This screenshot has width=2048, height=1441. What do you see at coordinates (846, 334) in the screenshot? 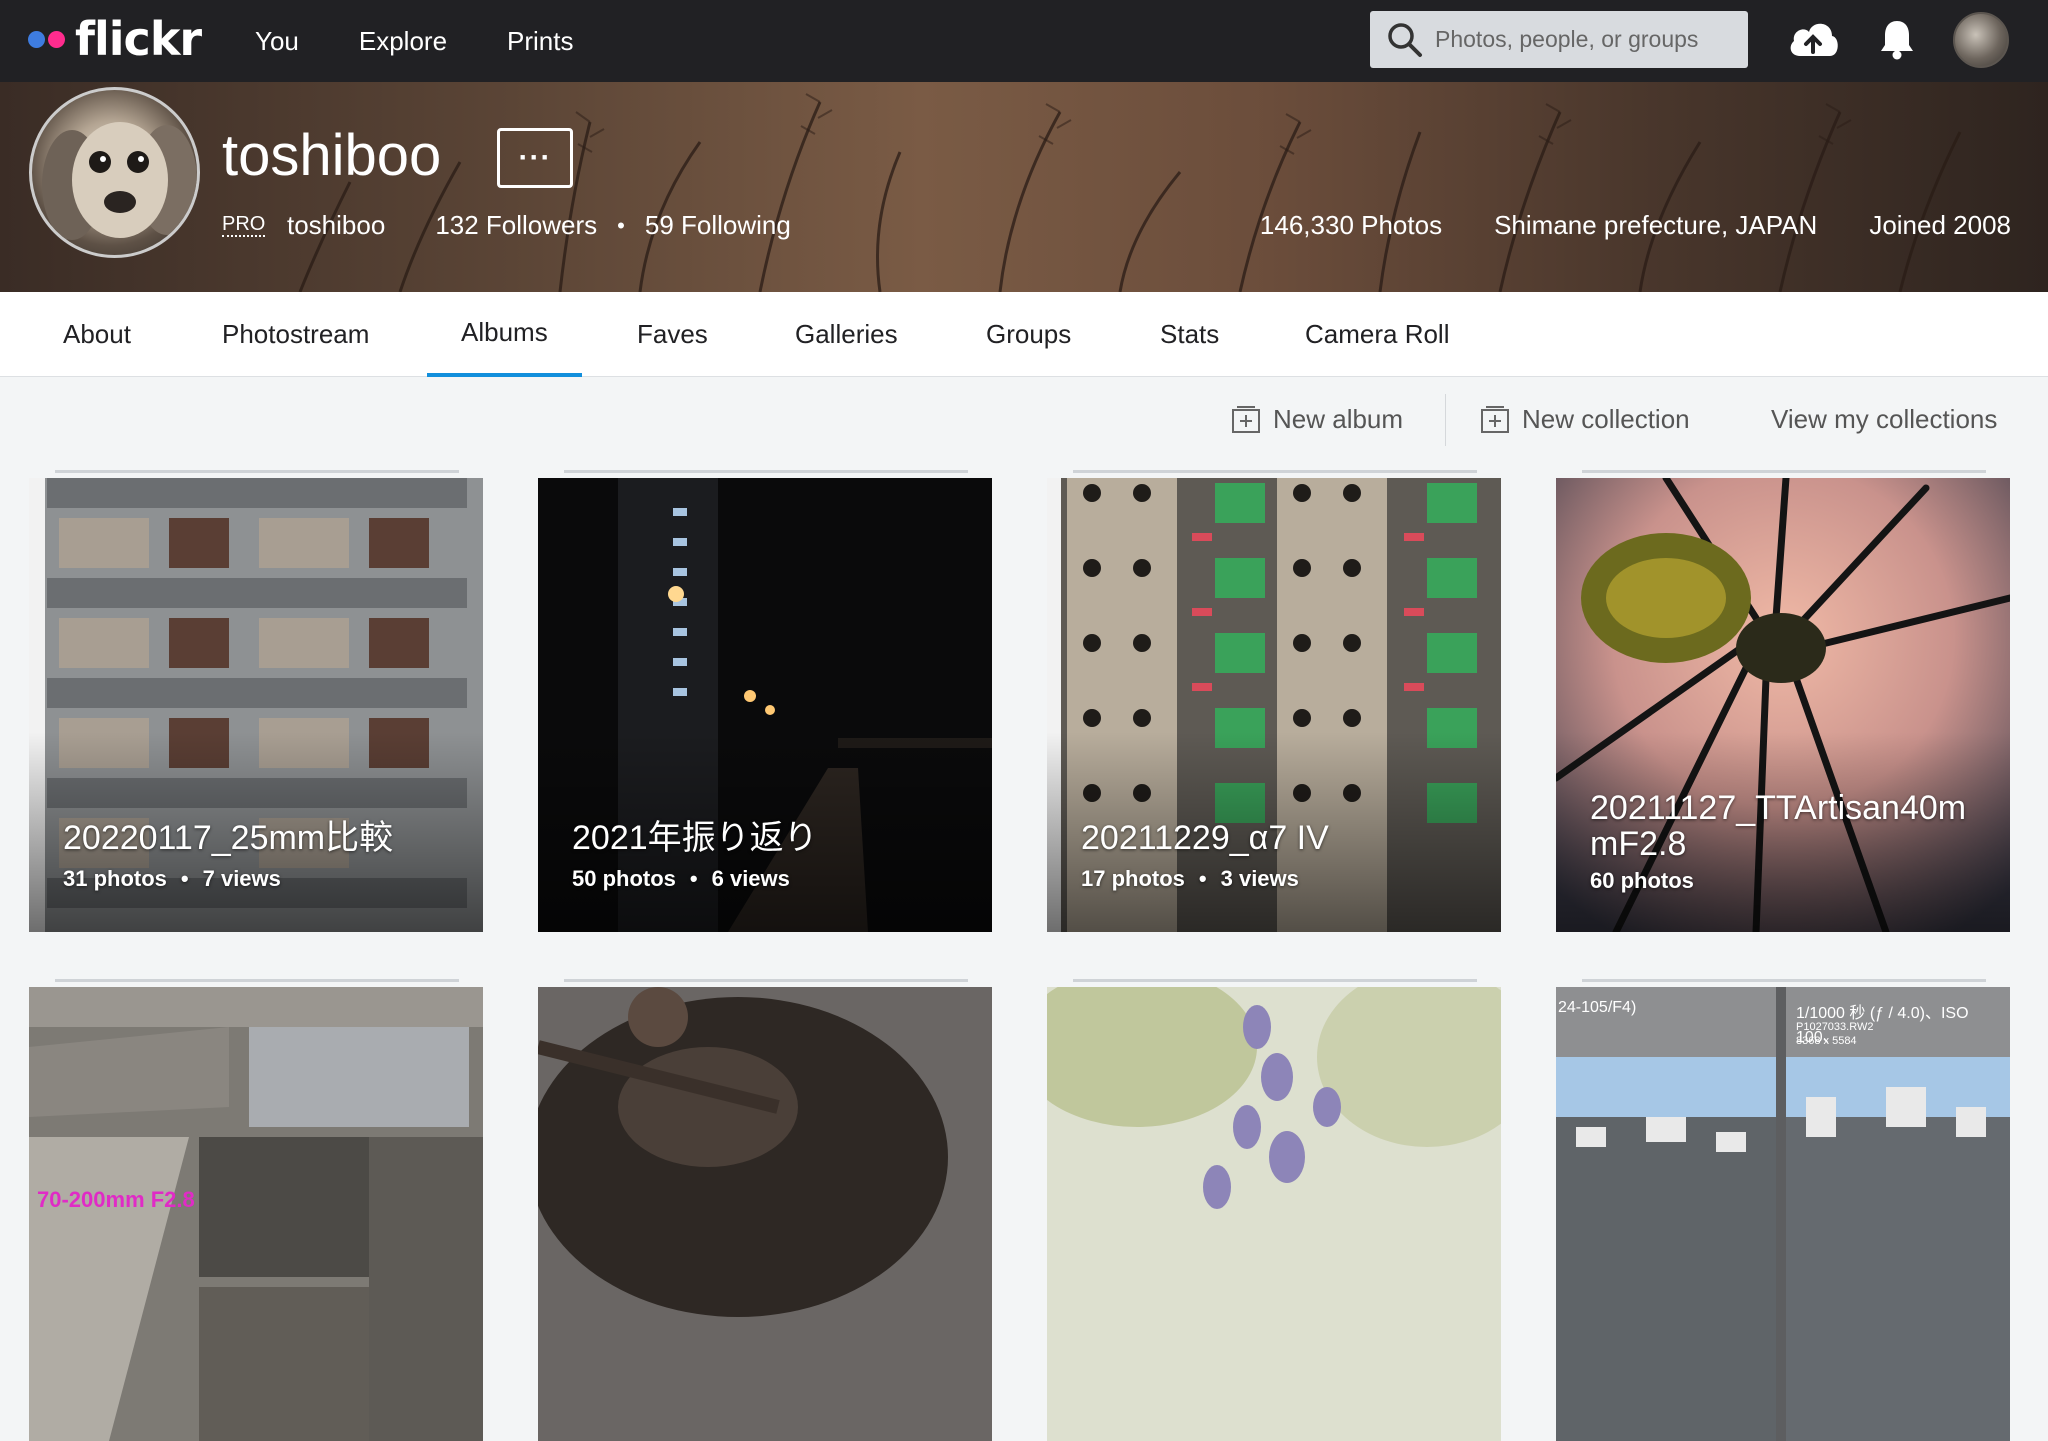
I see `tab-galleries: Galleries` at bounding box center [846, 334].